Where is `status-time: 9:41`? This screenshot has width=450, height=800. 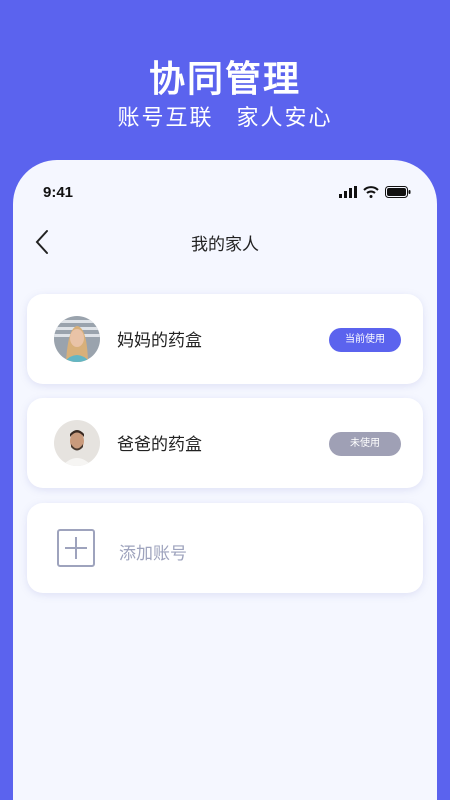
status-time: 9:41 is located at coordinates (58, 192).